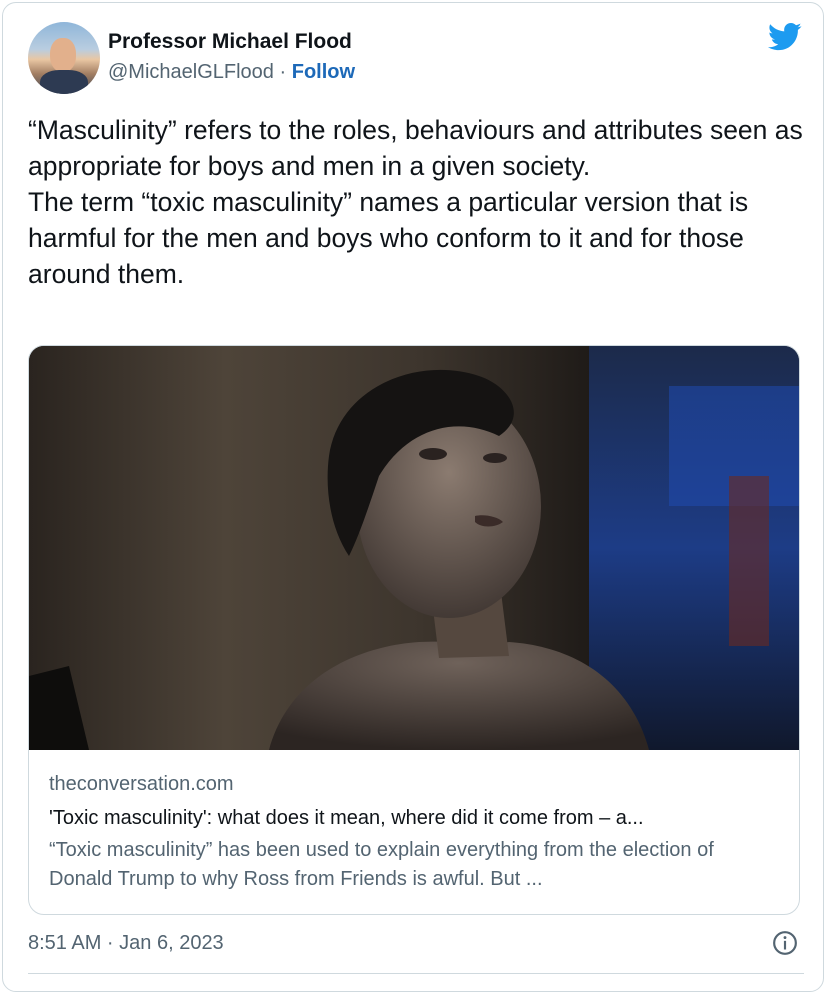  Describe the element at coordinates (191, 72) in the screenshot. I see `author-handle: @MichaelGLFlood` at that location.